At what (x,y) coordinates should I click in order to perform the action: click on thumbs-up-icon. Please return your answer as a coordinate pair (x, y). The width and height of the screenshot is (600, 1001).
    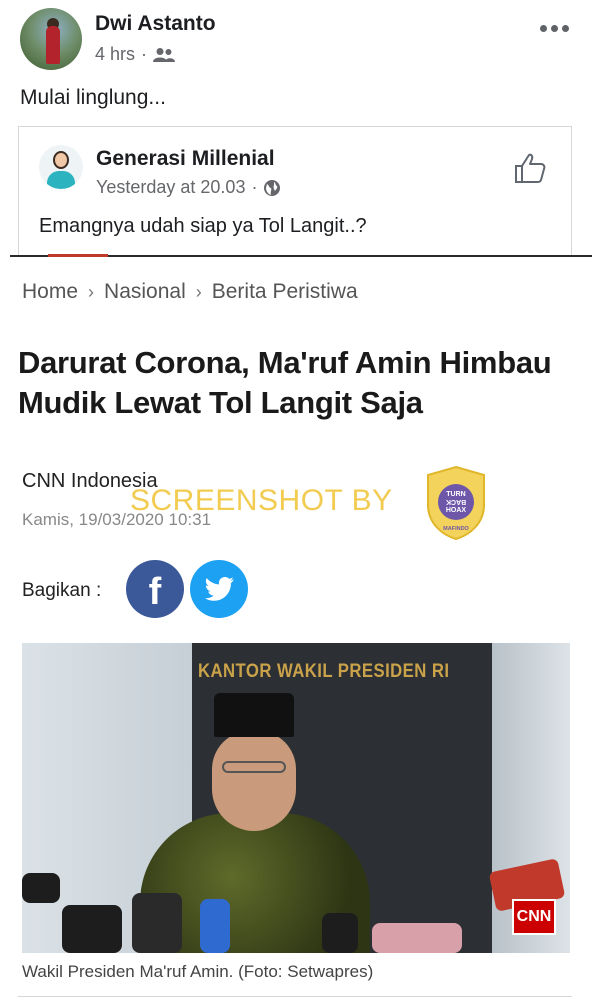
    Looking at the image, I should click on (530, 168).